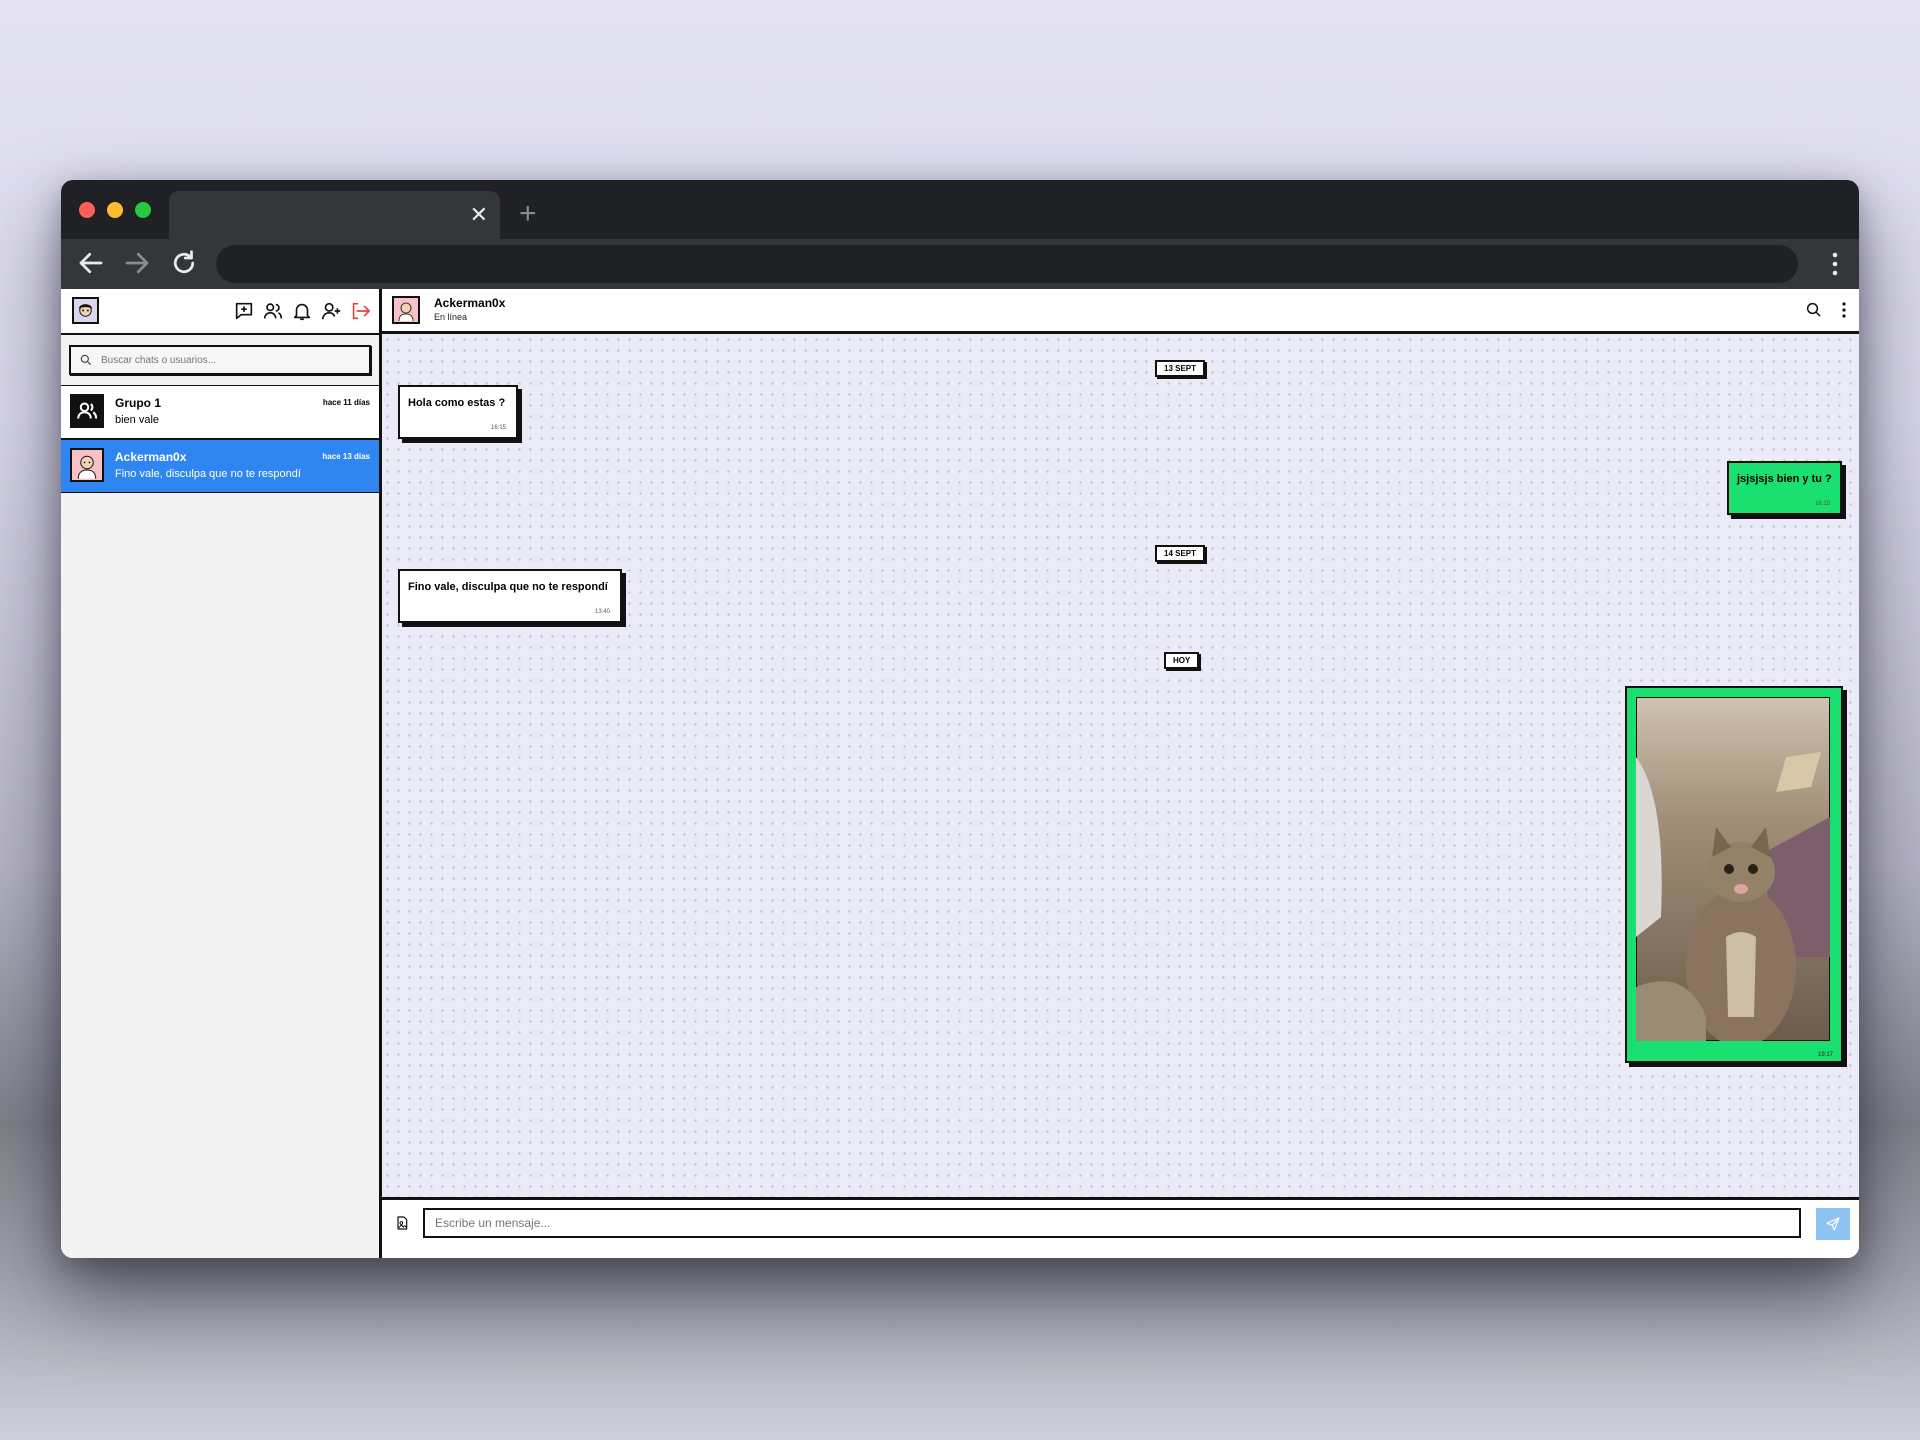 This screenshot has width=1920, height=1440. I want to click on forward-arrow-icon, so click(137, 263).